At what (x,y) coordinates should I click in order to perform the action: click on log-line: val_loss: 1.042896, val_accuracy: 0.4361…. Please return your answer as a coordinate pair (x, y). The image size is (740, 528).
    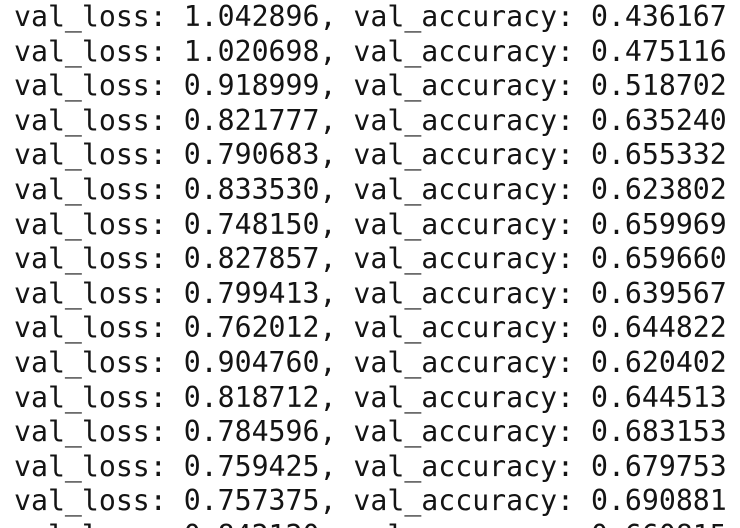
    Looking at the image, I should click on (370, 16).